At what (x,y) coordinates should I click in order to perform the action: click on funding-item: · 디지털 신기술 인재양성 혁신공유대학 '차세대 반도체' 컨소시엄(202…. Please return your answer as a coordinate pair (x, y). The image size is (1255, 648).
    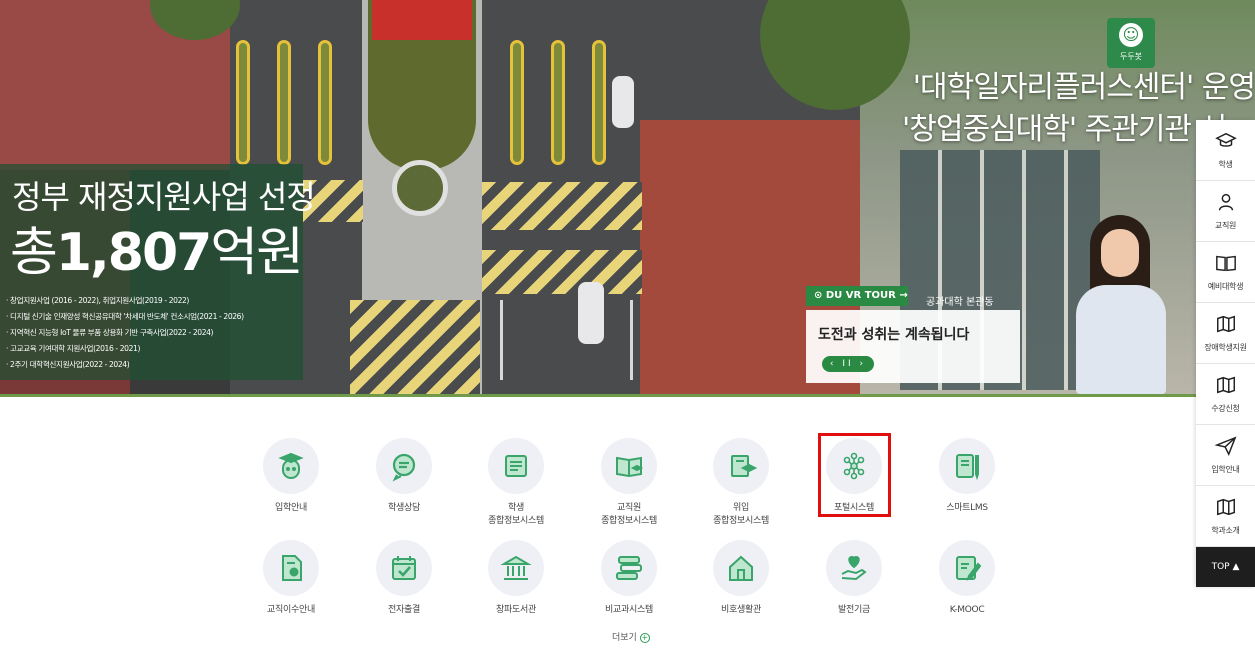
    Looking at the image, I should click on (125, 316).